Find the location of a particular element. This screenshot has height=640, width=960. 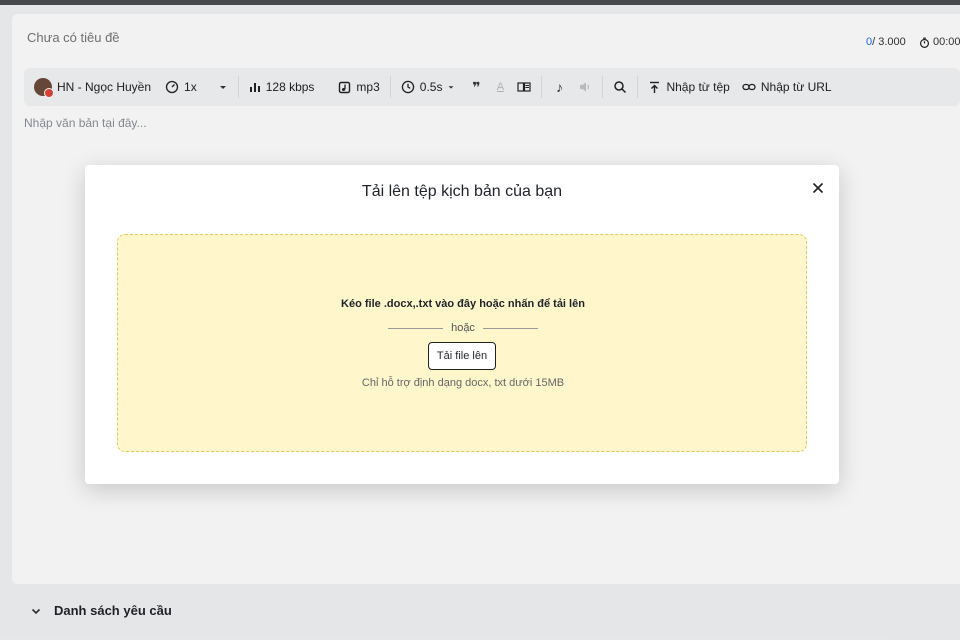

or-text: hoặc is located at coordinates (463, 328).